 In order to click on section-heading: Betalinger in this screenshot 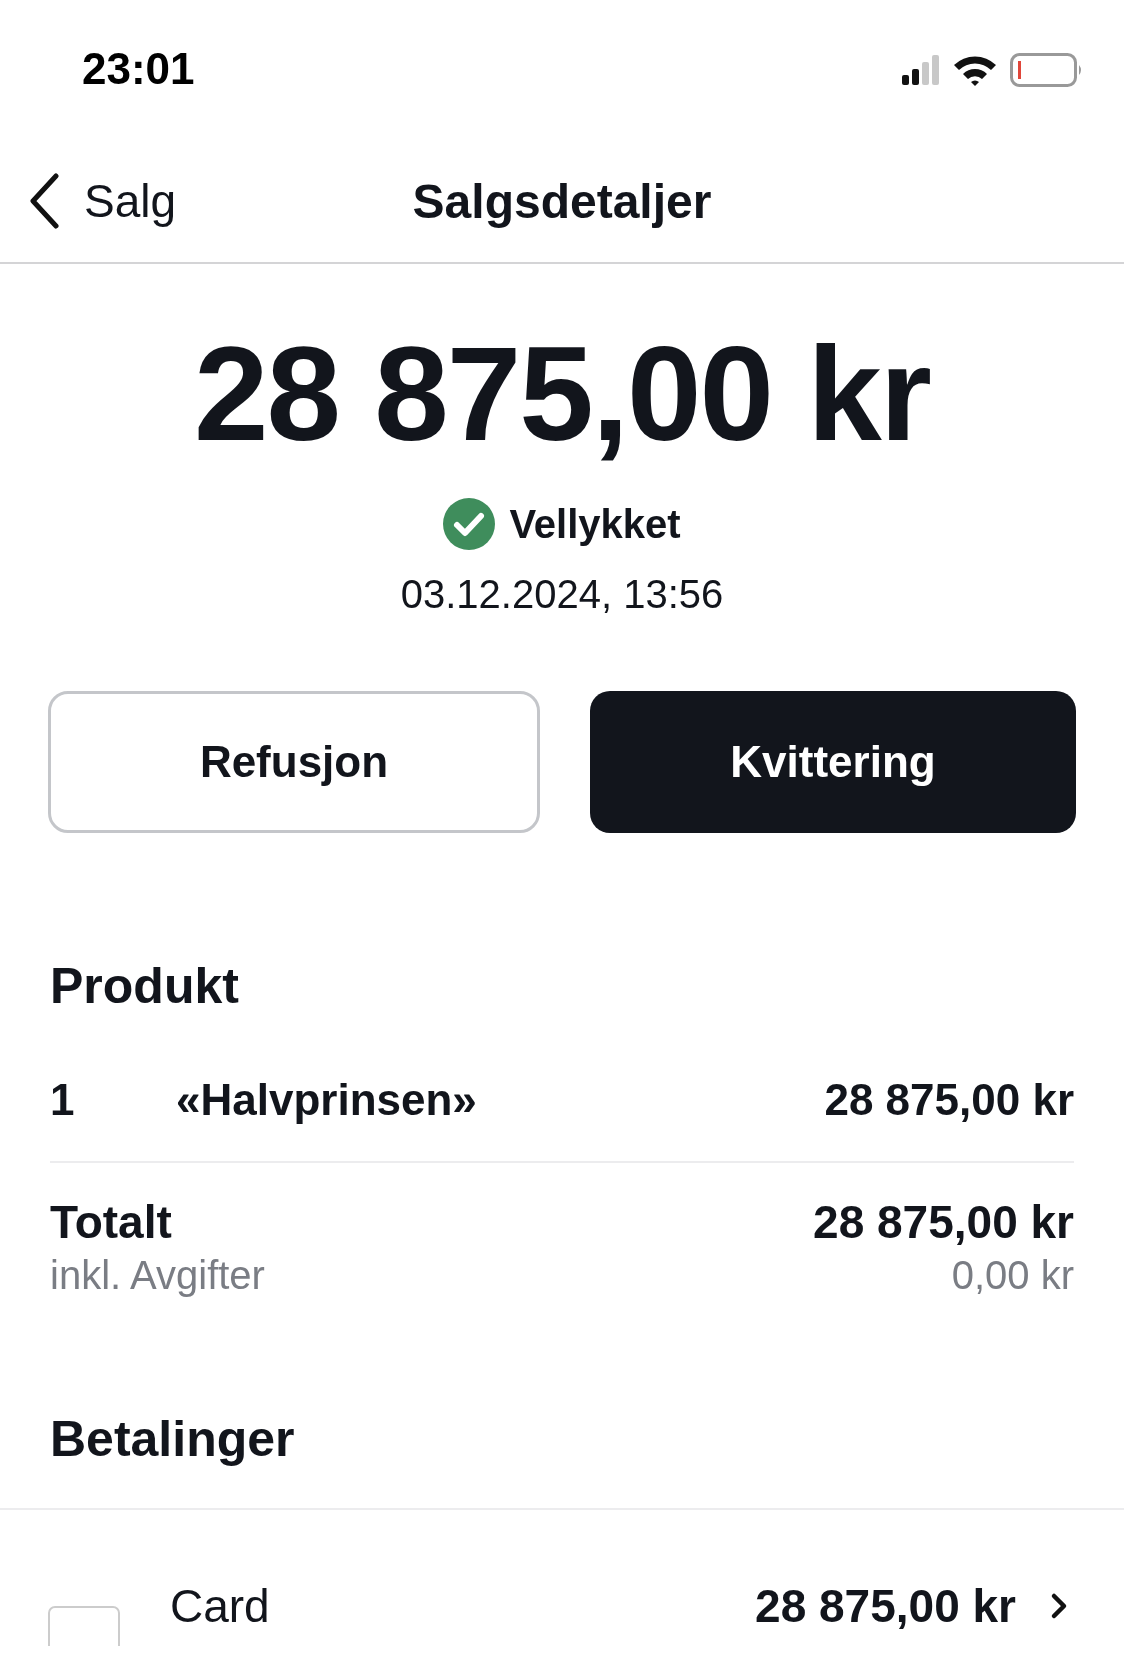, I will do `click(172, 1439)`.